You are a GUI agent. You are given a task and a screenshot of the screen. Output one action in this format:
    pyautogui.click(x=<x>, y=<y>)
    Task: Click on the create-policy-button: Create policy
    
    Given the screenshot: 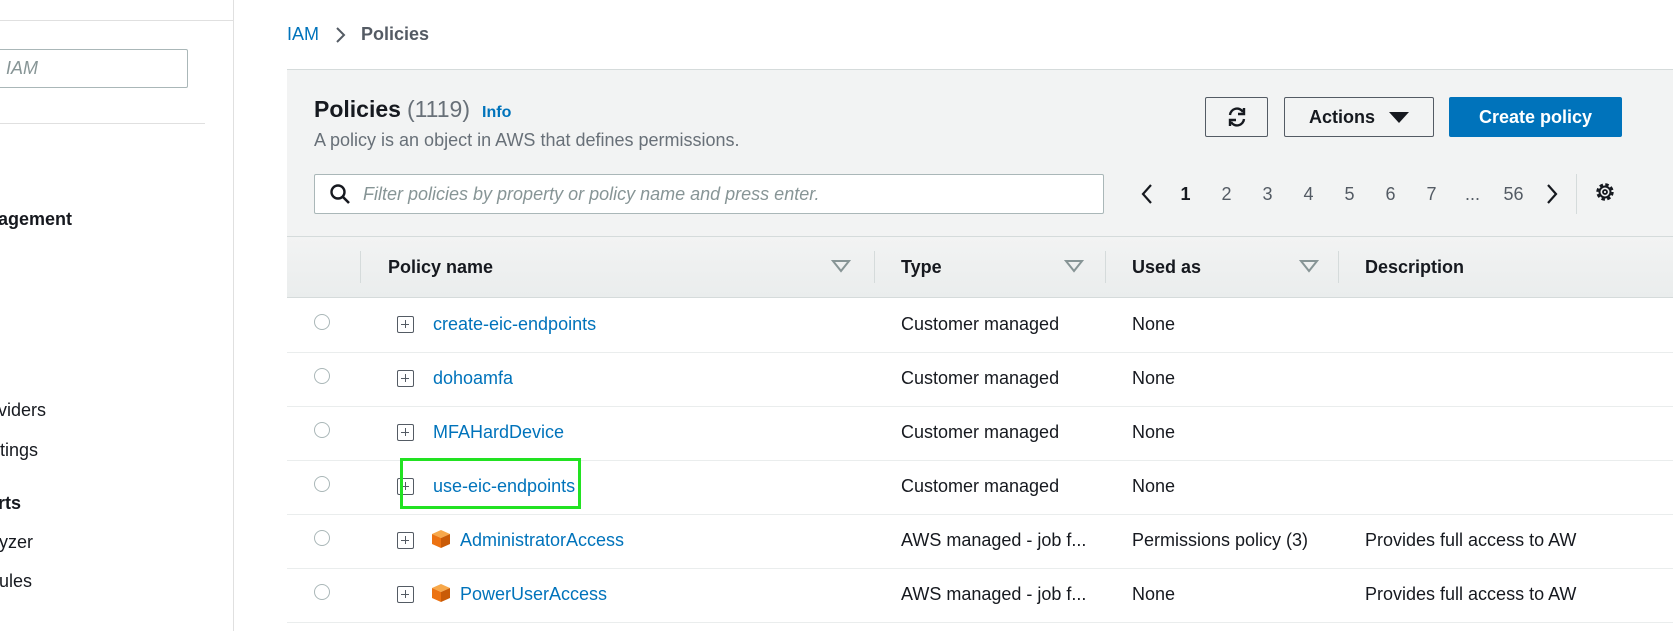 What is the action you would take?
    pyautogui.click(x=1535, y=117)
    